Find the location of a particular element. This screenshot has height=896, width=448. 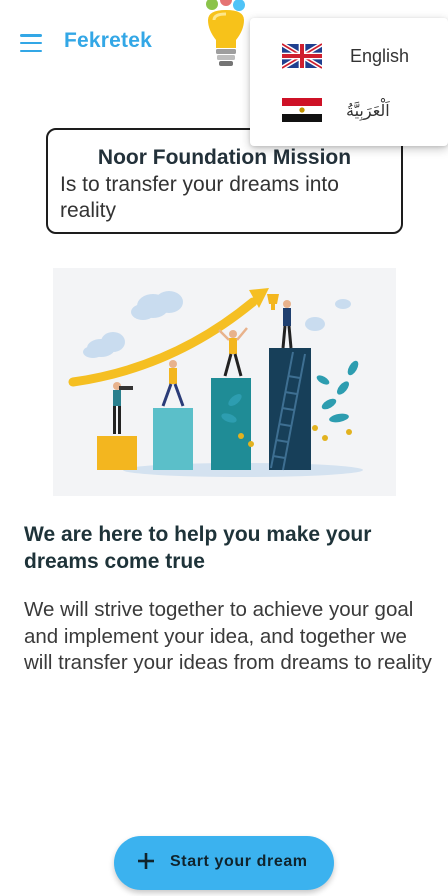

mission-title: Noor Foundation Mission is located at coordinates (224, 157).